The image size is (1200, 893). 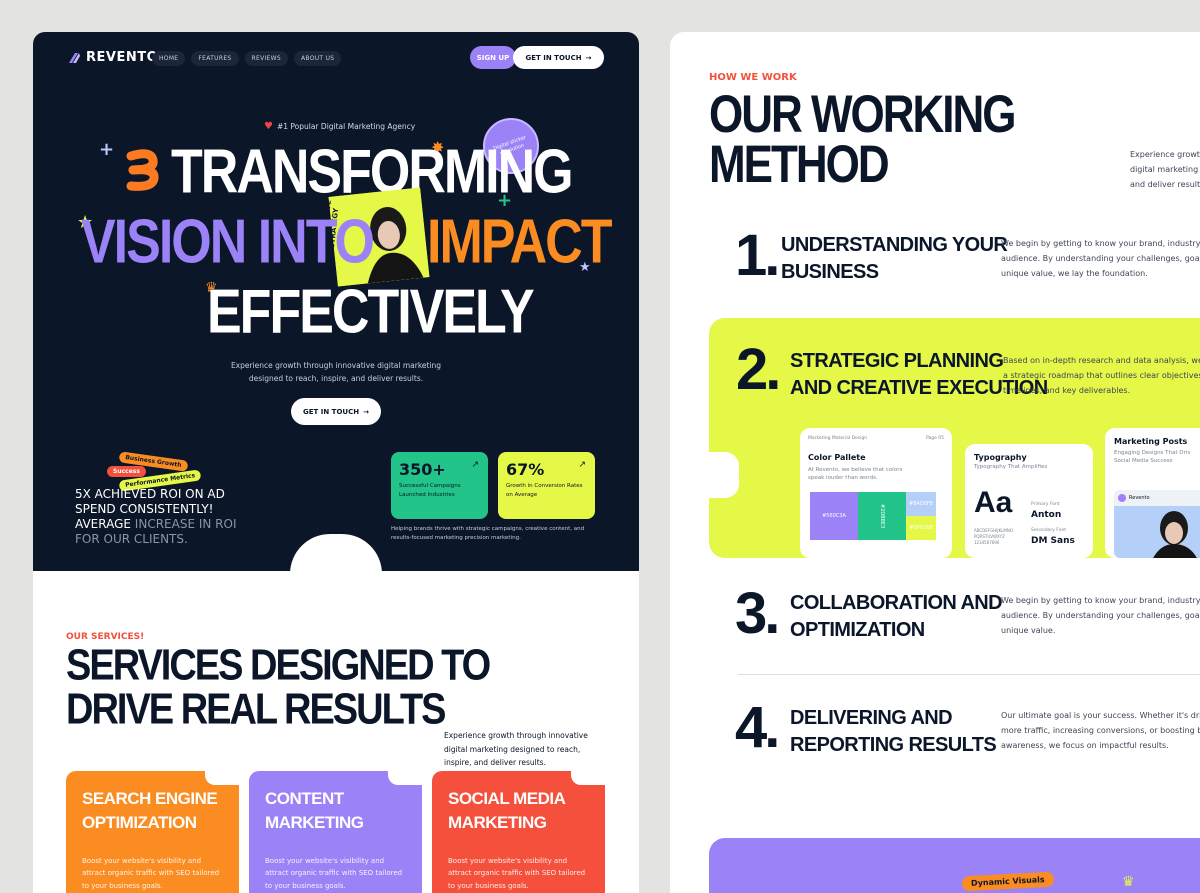 What do you see at coordinates (724, 475) in the screenshot?
I see `lime-notch` at bounding box center [724, 475].